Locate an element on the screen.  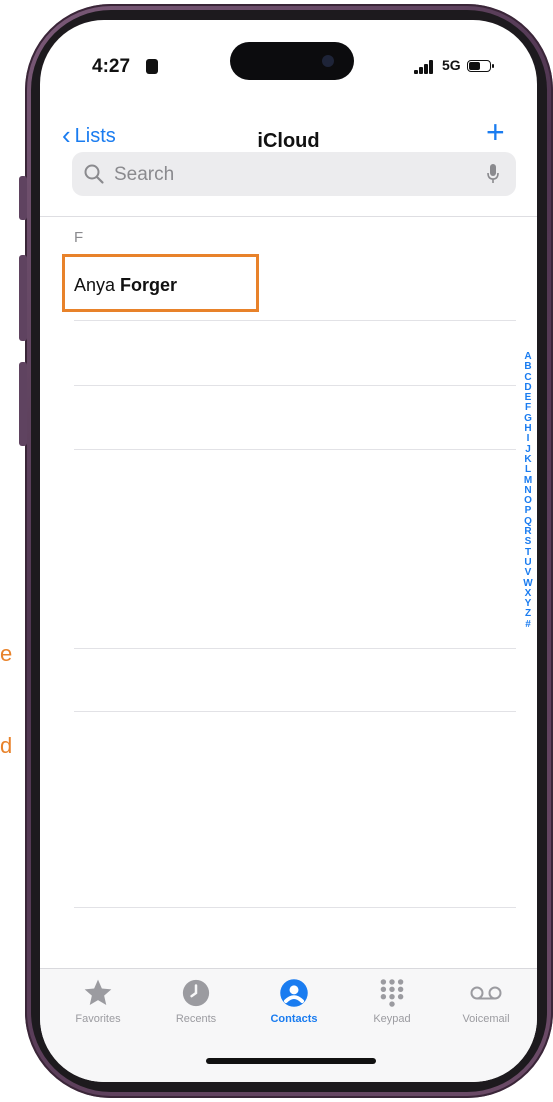
highlight-box is located at coordinates (160, 283).